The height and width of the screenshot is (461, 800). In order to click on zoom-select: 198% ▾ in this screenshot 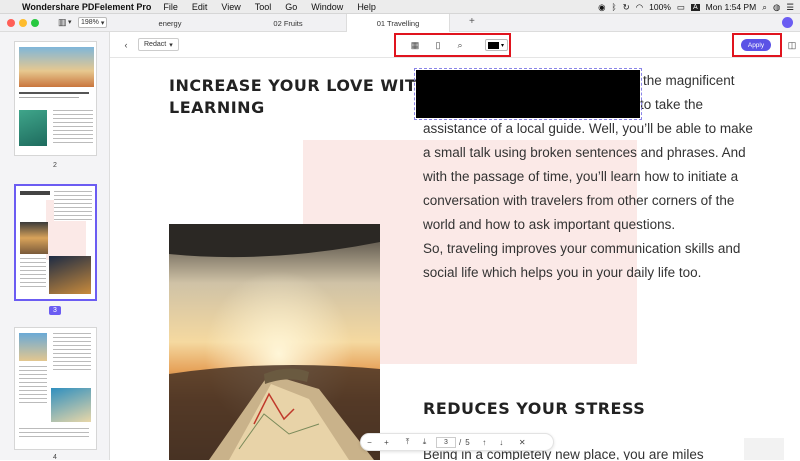, I will do `click(93, 22)`.